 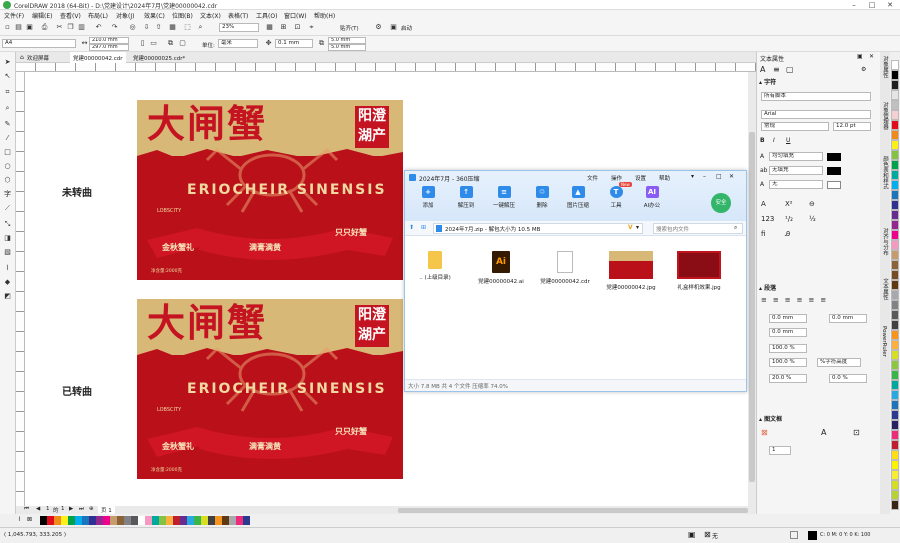 I want to click on superscript-icon: X², so click(x=789, y=204).